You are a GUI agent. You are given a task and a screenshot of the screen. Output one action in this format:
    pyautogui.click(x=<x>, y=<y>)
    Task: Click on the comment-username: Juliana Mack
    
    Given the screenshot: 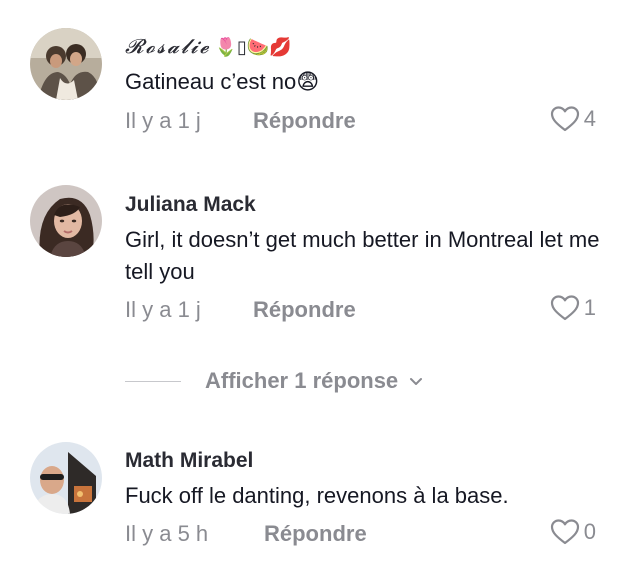 What is the action you would take?
    pyautogui.click(x=190, y=205)
    